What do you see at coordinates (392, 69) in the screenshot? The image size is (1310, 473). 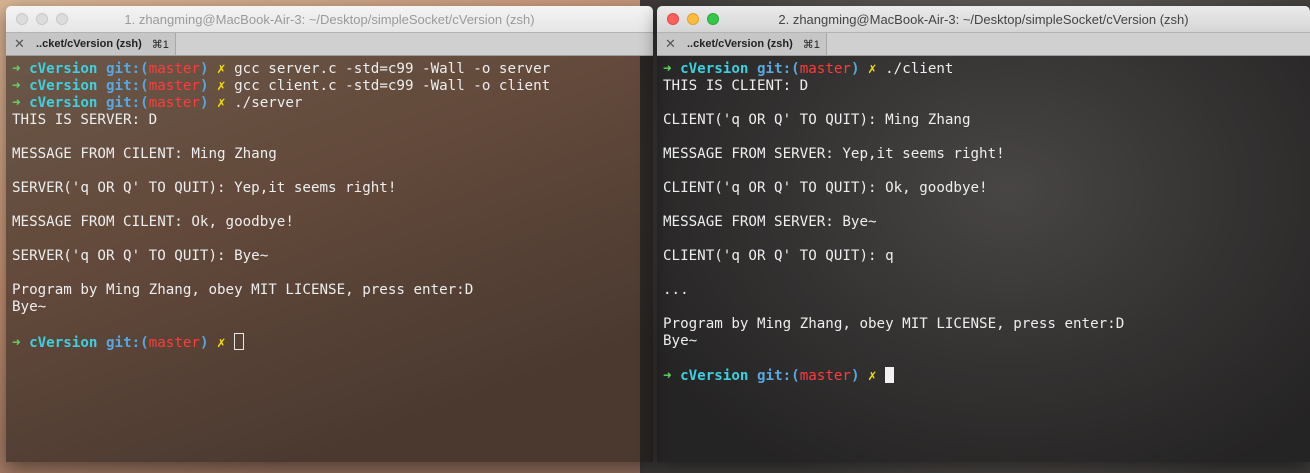 I see `command-text: gcc server.c -std=c99 -Wall -o server` at bounding box center [392, 69].